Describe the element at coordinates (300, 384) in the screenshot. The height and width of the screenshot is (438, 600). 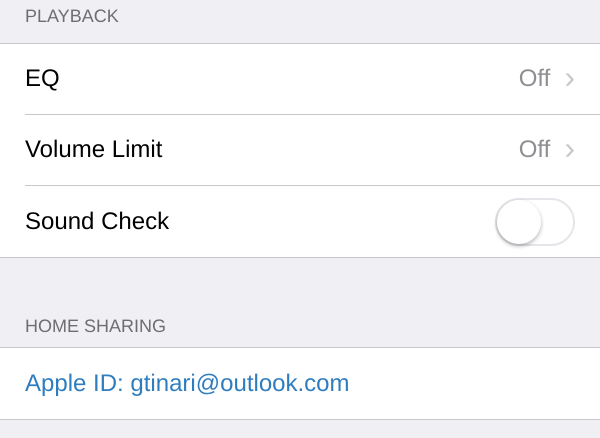
I see `apple-id-link: Apple ID: gtinari@outlook.com` at that location.